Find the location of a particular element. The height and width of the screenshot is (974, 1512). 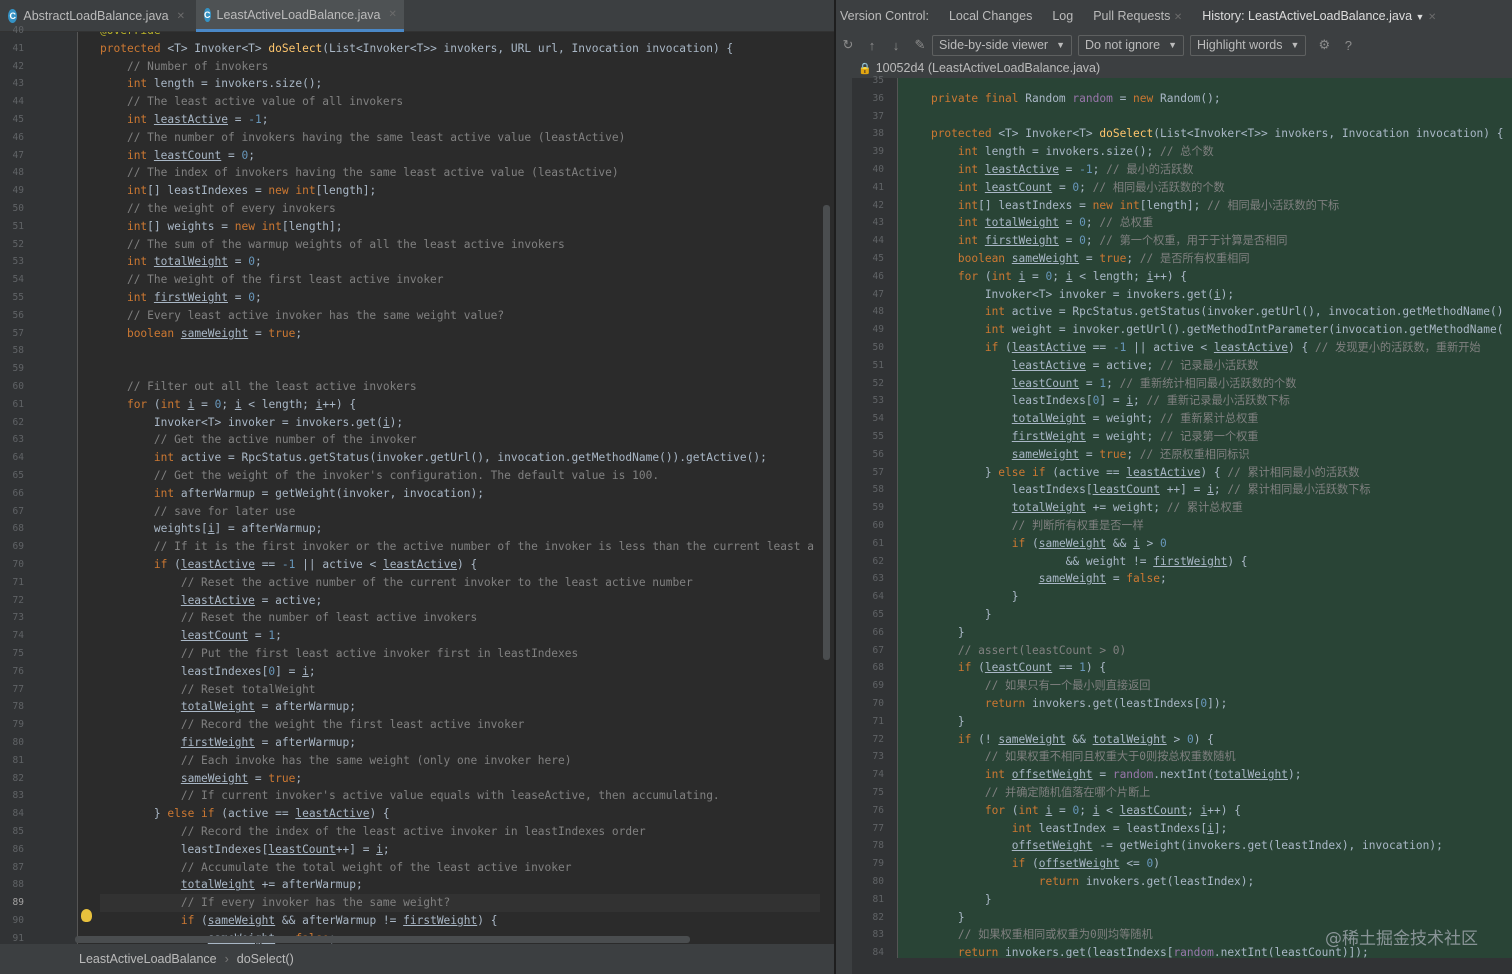

line-number: 80 is located at coordinates (18, 742).